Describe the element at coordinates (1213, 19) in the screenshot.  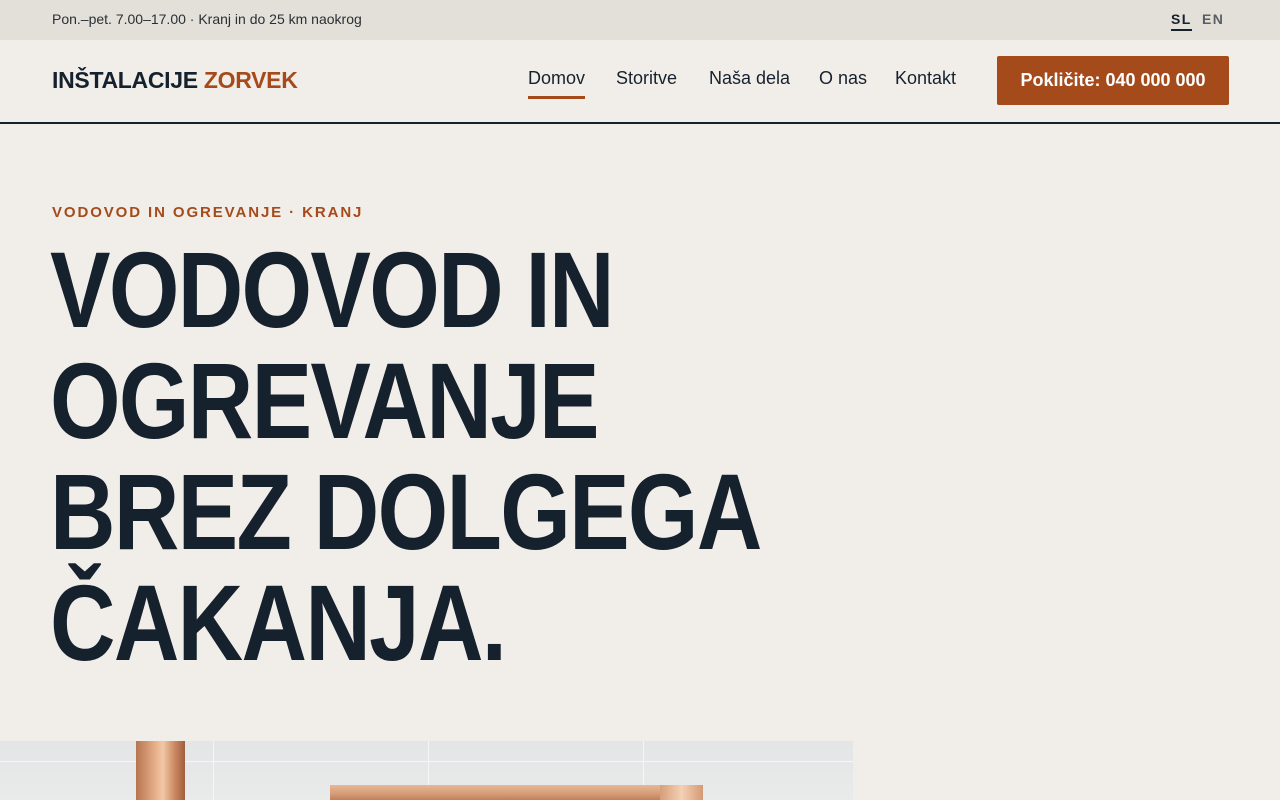
I see `language-en-link: EN` at that location.